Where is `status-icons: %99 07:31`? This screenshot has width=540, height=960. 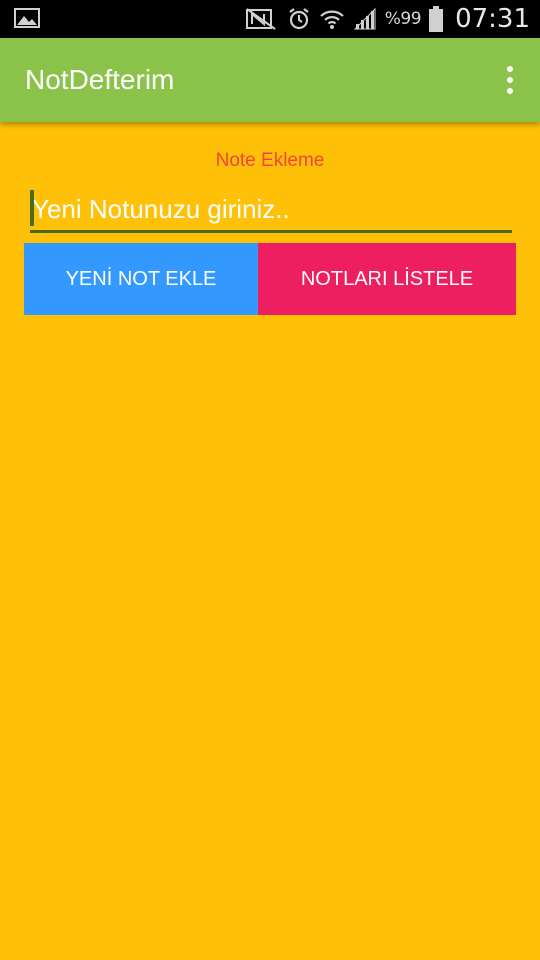 status-icons: %99 07:31 is located at coordinates (387, 19).